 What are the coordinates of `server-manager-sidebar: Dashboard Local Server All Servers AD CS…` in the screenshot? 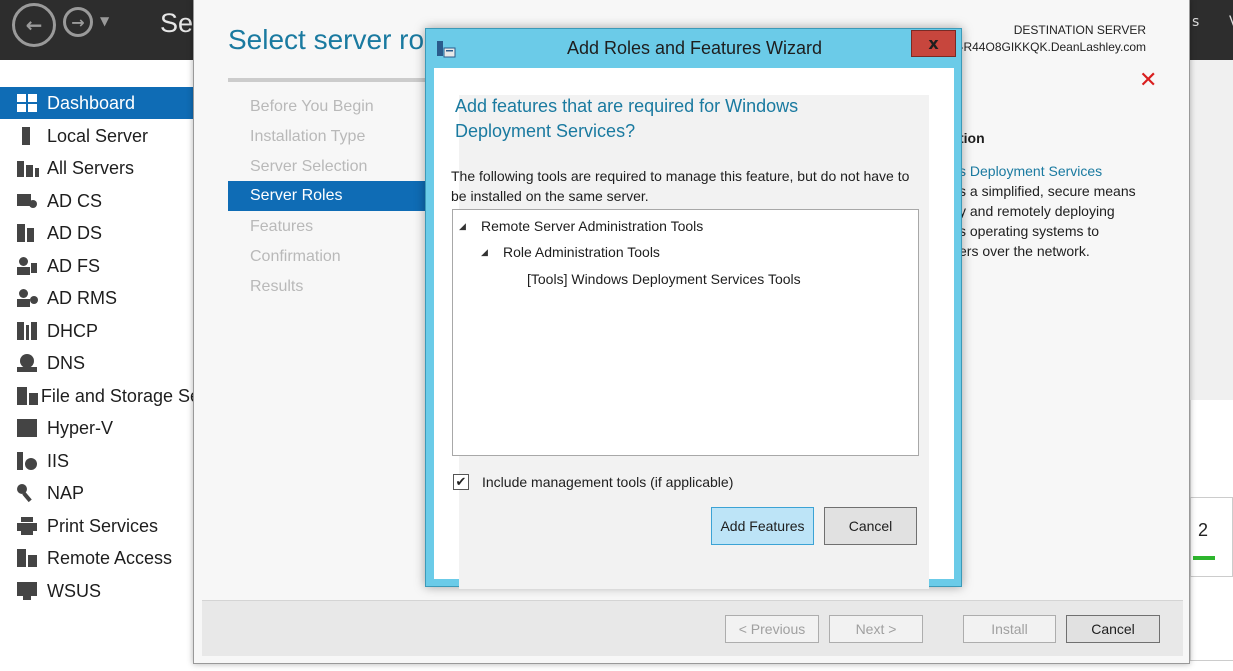 It's located at (100, 365).